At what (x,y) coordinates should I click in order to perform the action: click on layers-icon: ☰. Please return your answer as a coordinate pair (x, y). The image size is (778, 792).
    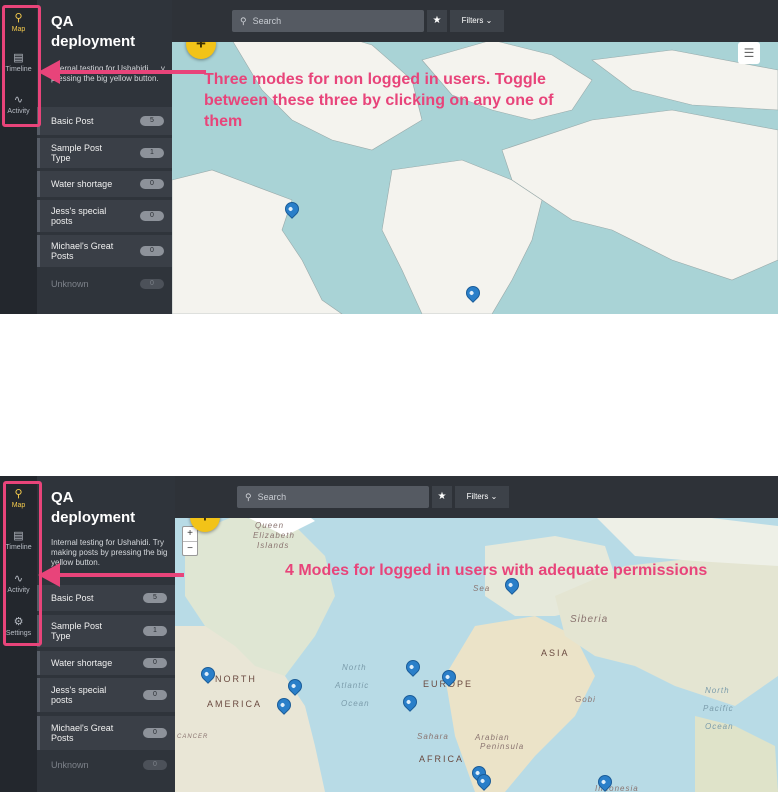
    Looking at the image, I should click on (749, 53).